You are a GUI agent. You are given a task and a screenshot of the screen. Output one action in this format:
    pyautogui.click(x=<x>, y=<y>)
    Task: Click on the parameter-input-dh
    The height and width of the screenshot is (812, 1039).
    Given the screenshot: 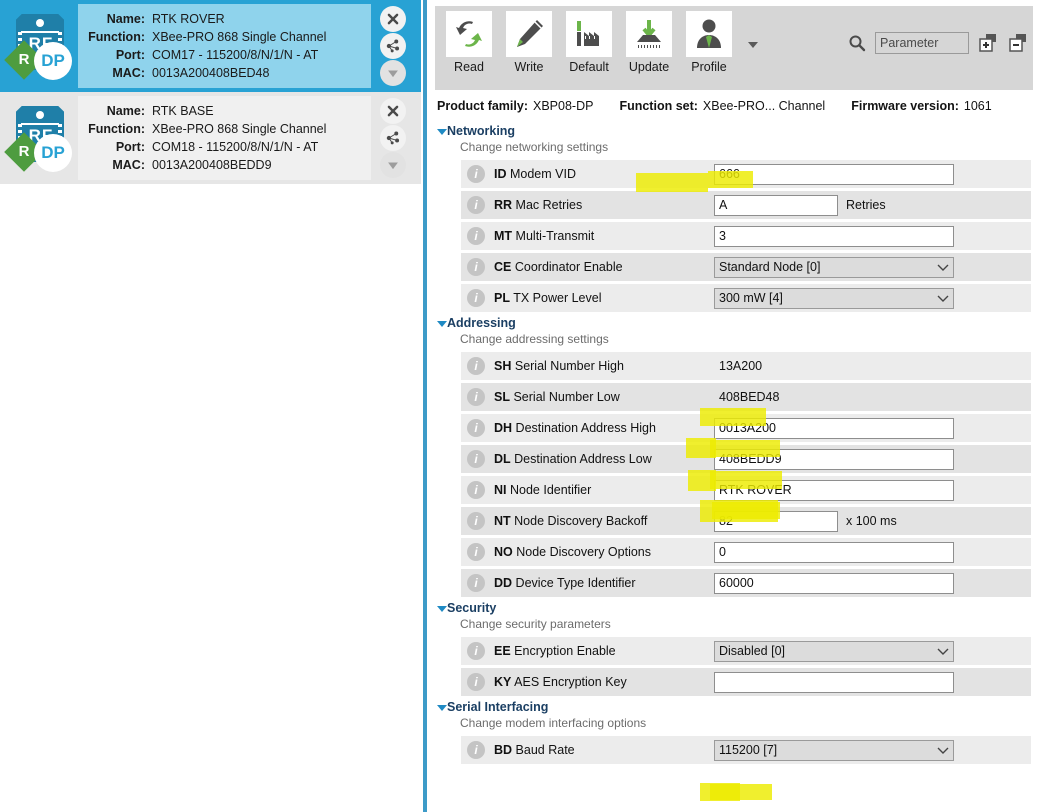 What is the action you would take?
    pyautogui.click(x=834, y=428)
    